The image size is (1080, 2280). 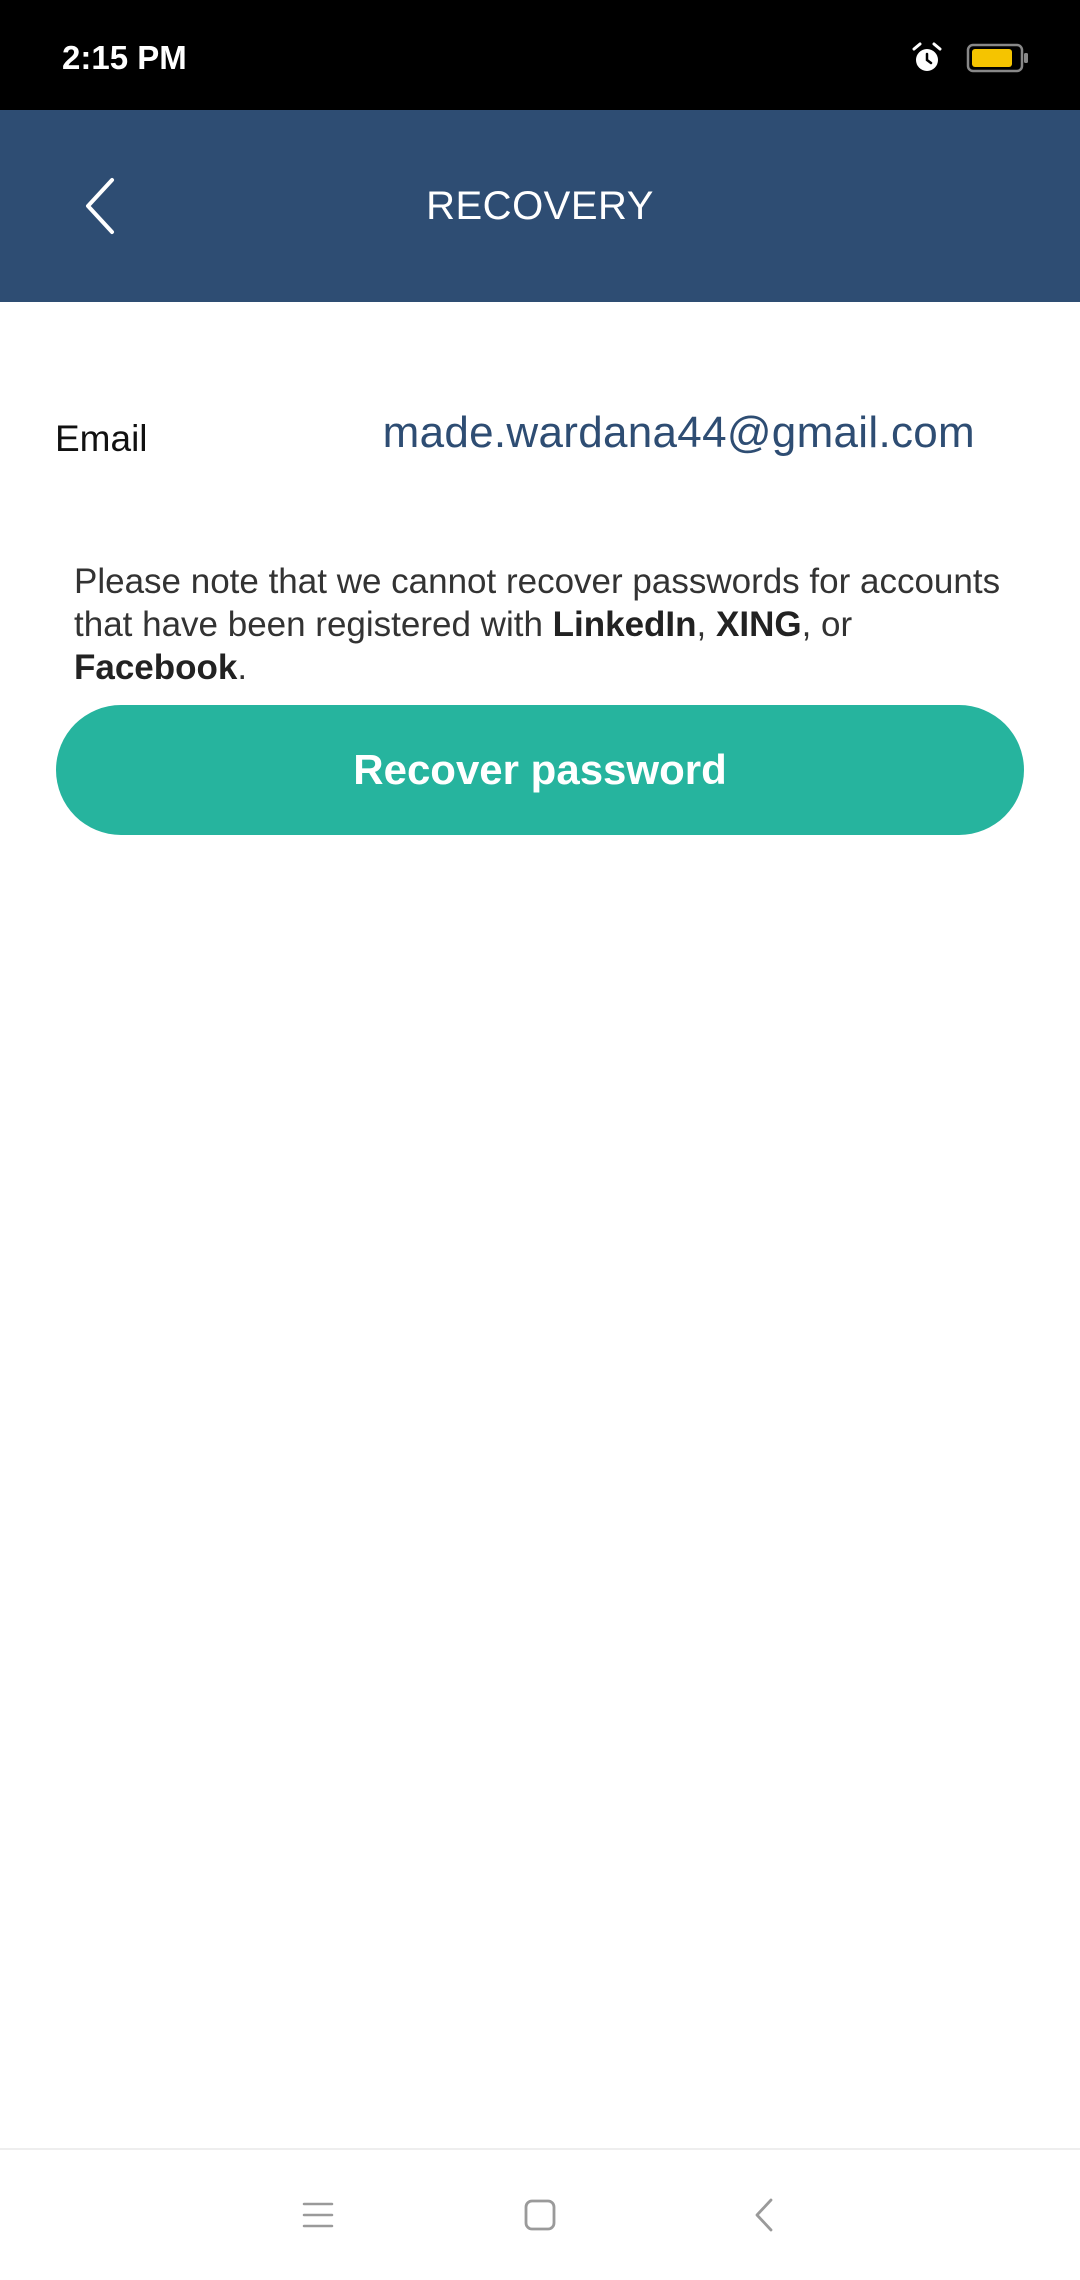 What do you see at coordinates (679, 433) in the screenshot?
I see `email-field: made.wardana44@gmail.com` at bounding box center [679, 433].